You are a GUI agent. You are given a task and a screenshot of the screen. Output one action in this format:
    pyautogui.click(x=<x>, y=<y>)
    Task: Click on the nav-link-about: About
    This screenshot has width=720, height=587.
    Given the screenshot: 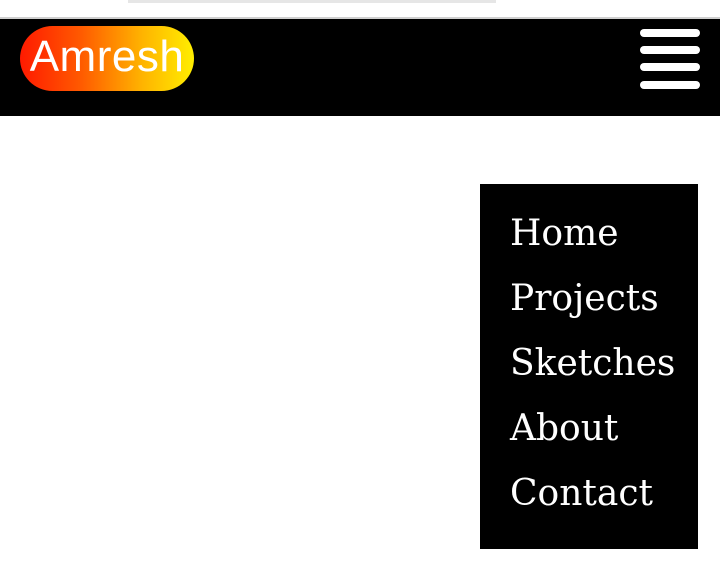 What is the action you would take?
    pyautogui.click(x=604, y=434)
    